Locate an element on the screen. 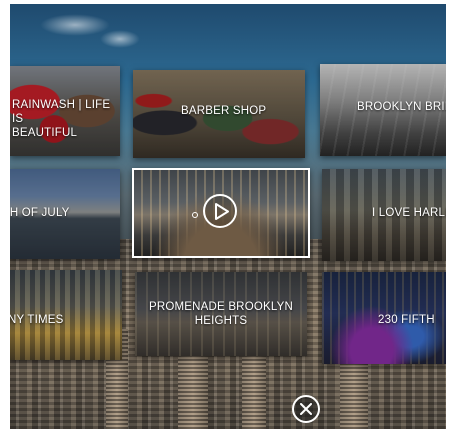 The height and width of the screenshot is (435, 452). tile-ny-times: NY TIMES is located at coordinates (66, 315).